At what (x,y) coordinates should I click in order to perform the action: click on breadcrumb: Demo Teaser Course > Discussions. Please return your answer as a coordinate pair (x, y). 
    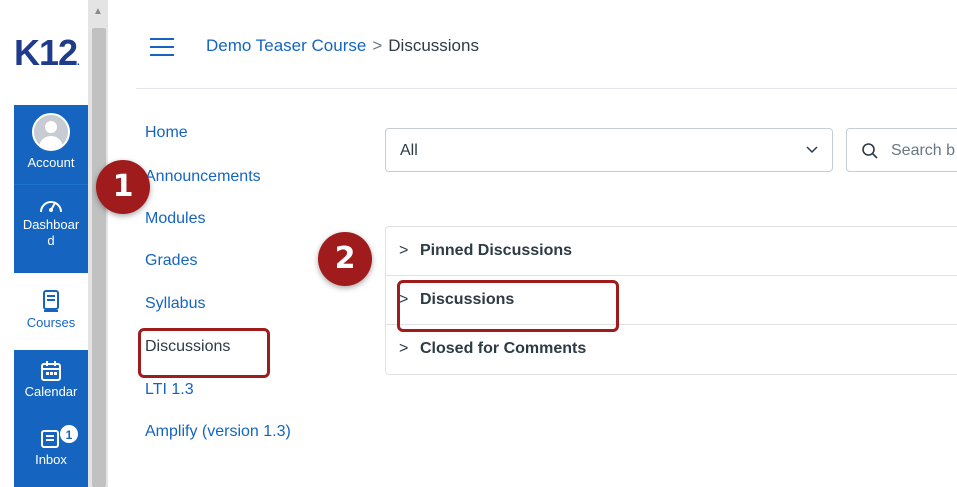
    Looking at the image, I should click on (342, 46).